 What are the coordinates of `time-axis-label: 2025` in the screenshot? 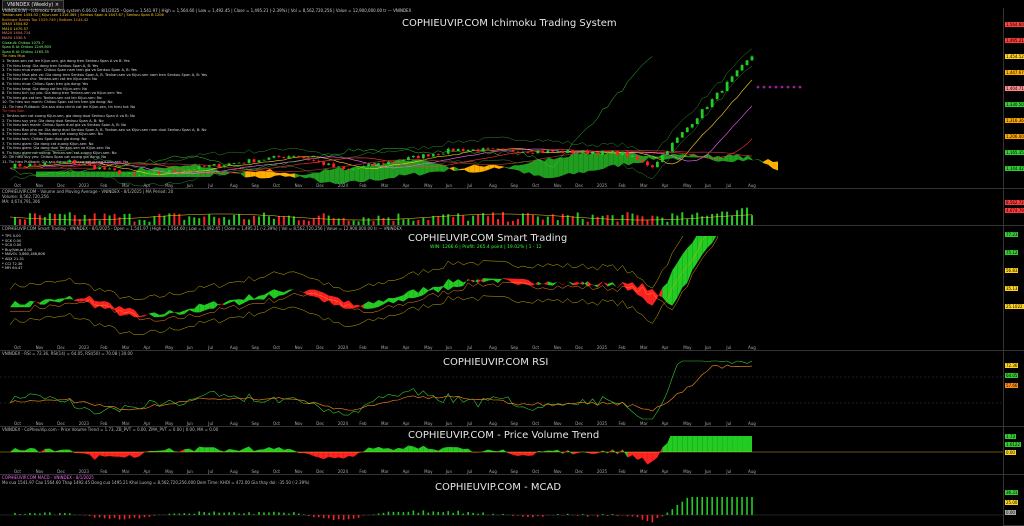 It's located at (602, 347).